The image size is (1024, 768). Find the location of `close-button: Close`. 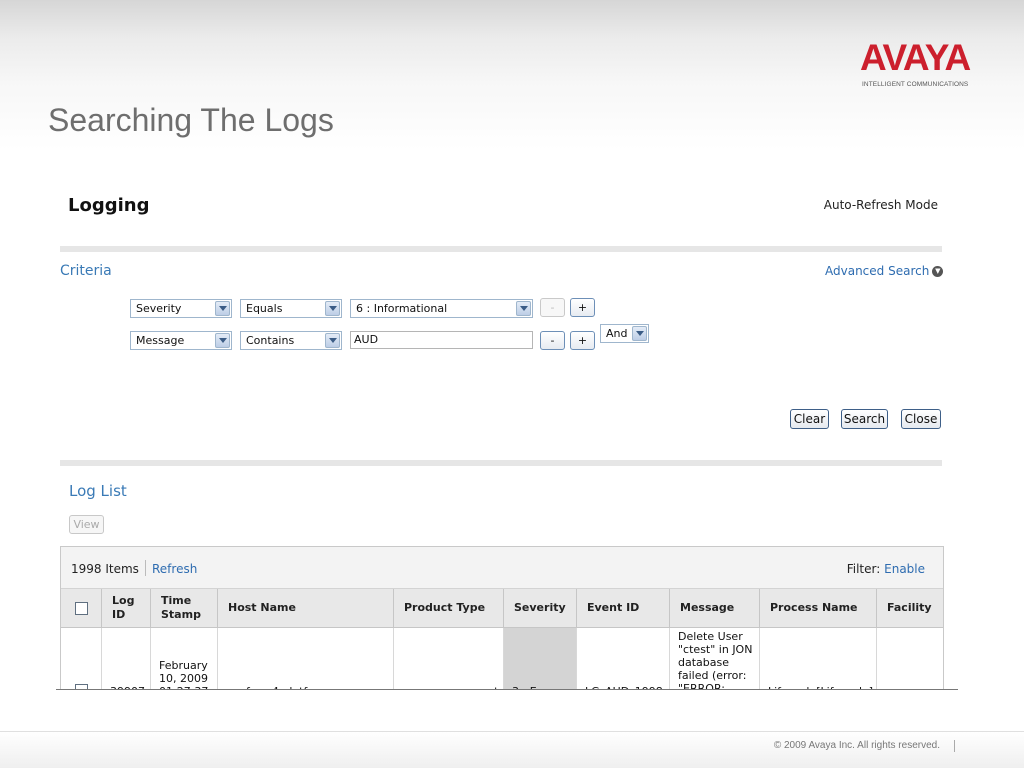

close-button: Close is located at coordinates (921, 419).